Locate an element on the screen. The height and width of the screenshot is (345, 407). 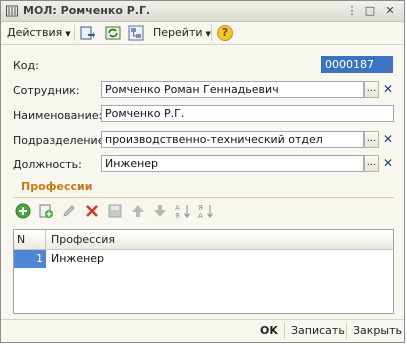
footer-divider is located at coordinates (202, 319).